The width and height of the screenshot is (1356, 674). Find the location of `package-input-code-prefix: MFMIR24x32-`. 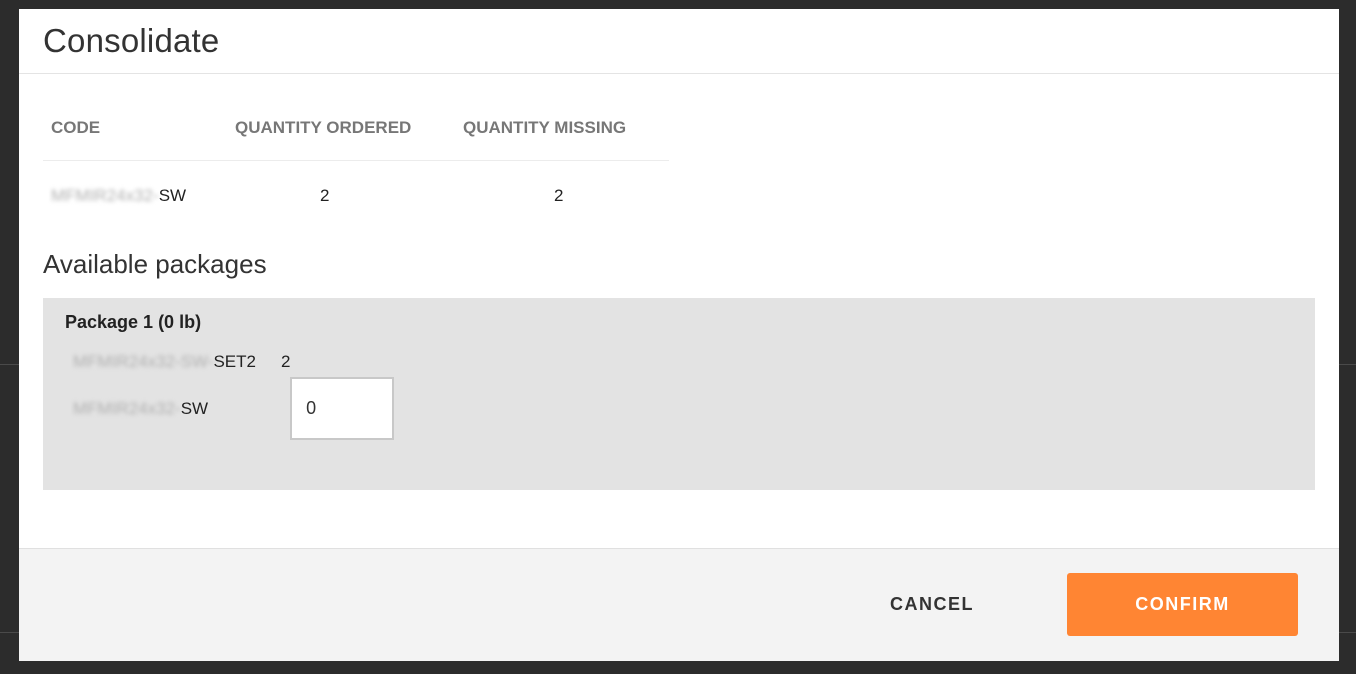

package-input-code-prefix: MFMIR24x32- is located at coordinates (127, 408).